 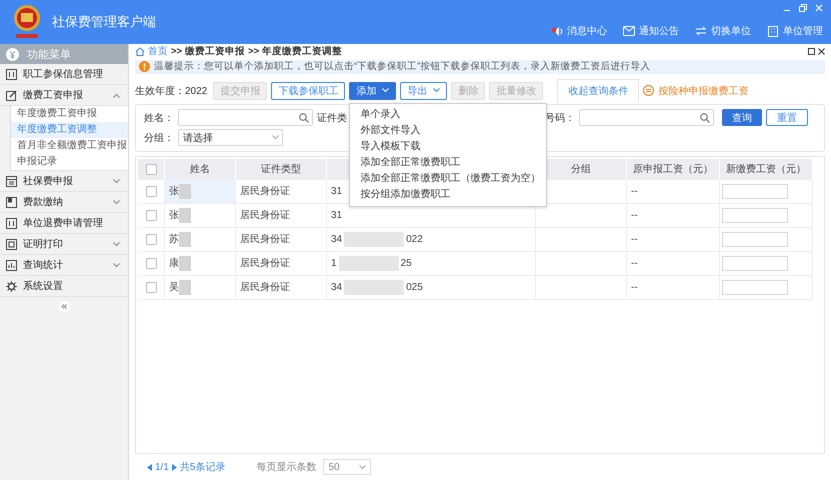 What do you see at coordinates (11, 95) in the screenshot?
I see `edit-icon` at bounding box center [11, 95].